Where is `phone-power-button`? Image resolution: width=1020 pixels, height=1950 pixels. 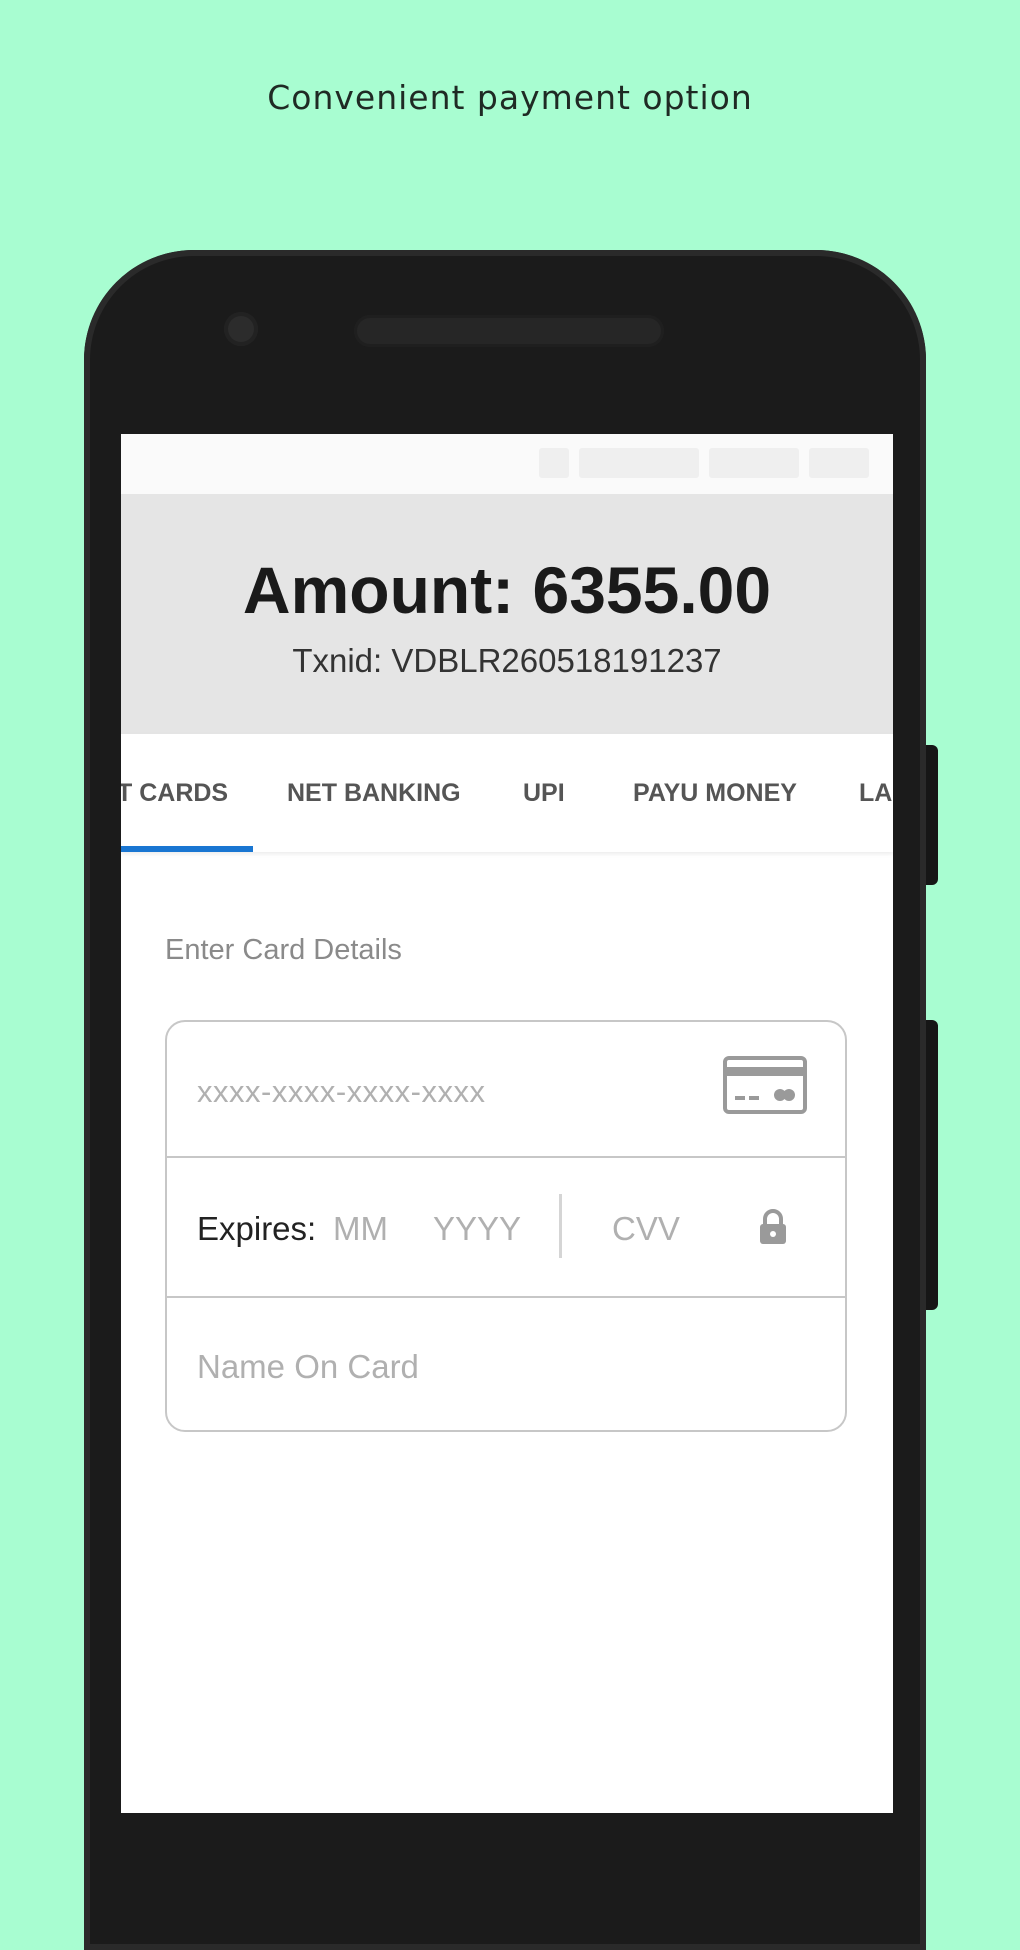
phone-power-button is located at coordinates (932, 1165).